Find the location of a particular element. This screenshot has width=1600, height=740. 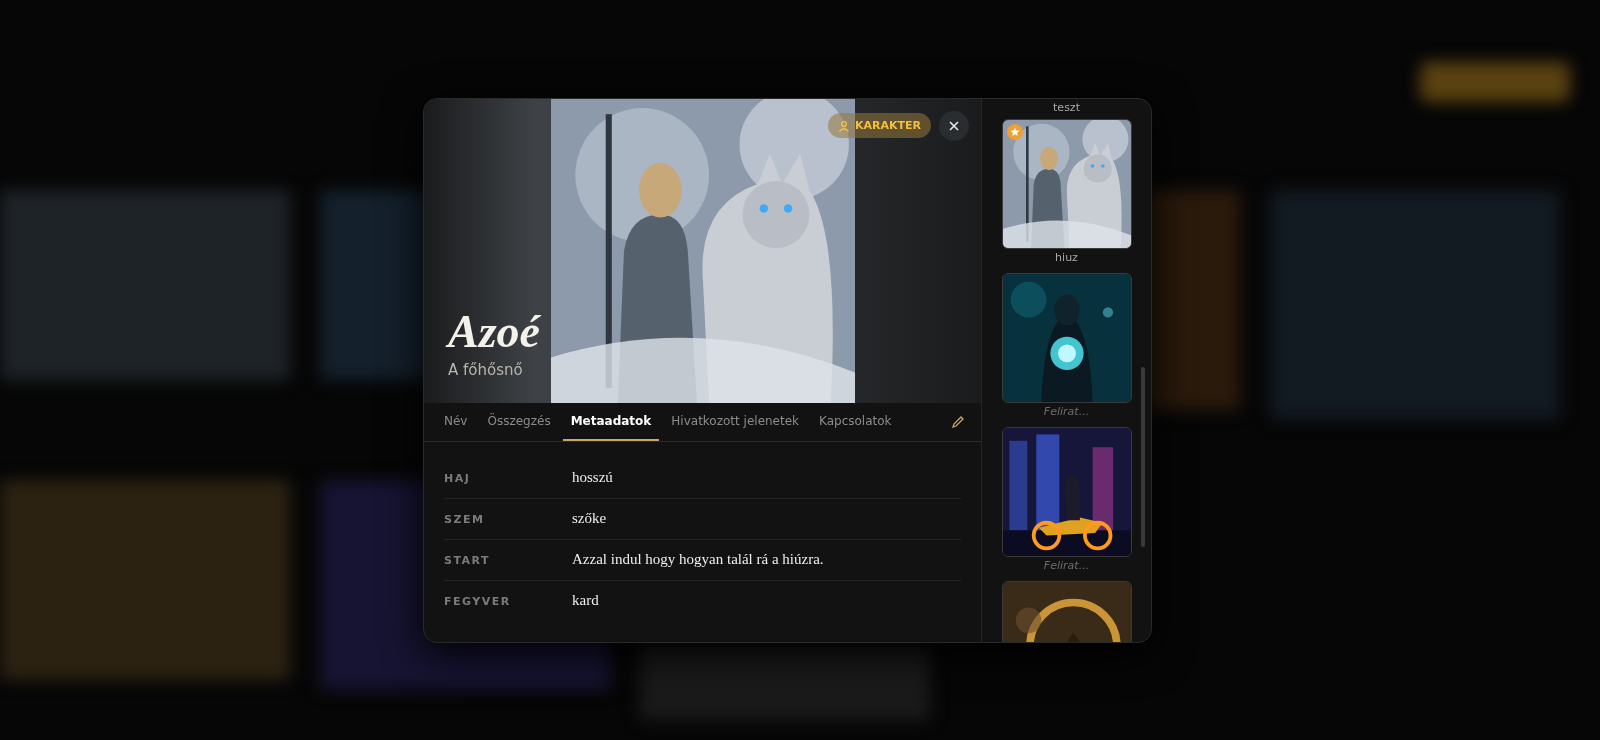

type-badge: KARAKTER is located at coordinates (879, 125).